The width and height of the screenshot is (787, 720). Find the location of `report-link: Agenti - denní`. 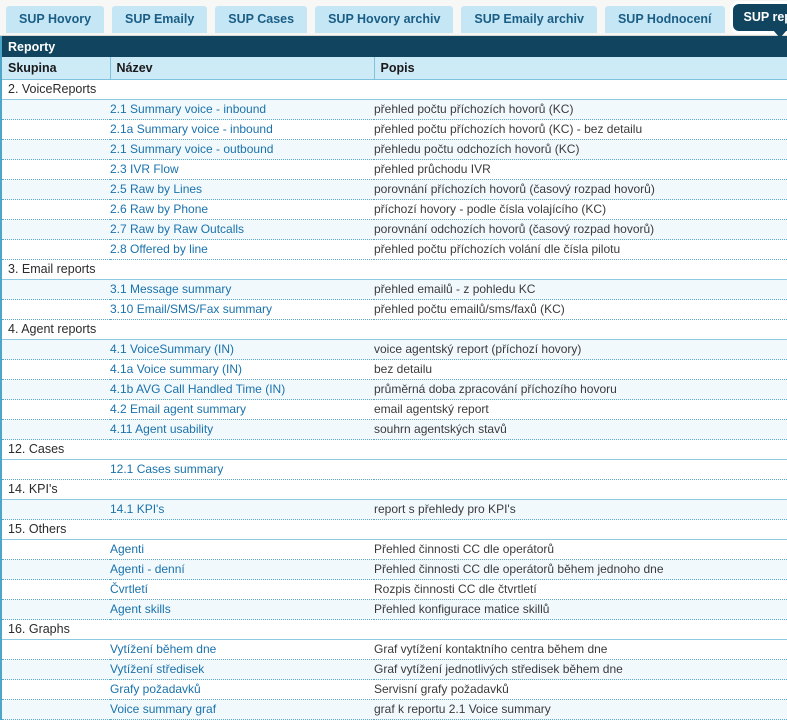

report-link: Agenti - denní is located at coordinates (147, 569).